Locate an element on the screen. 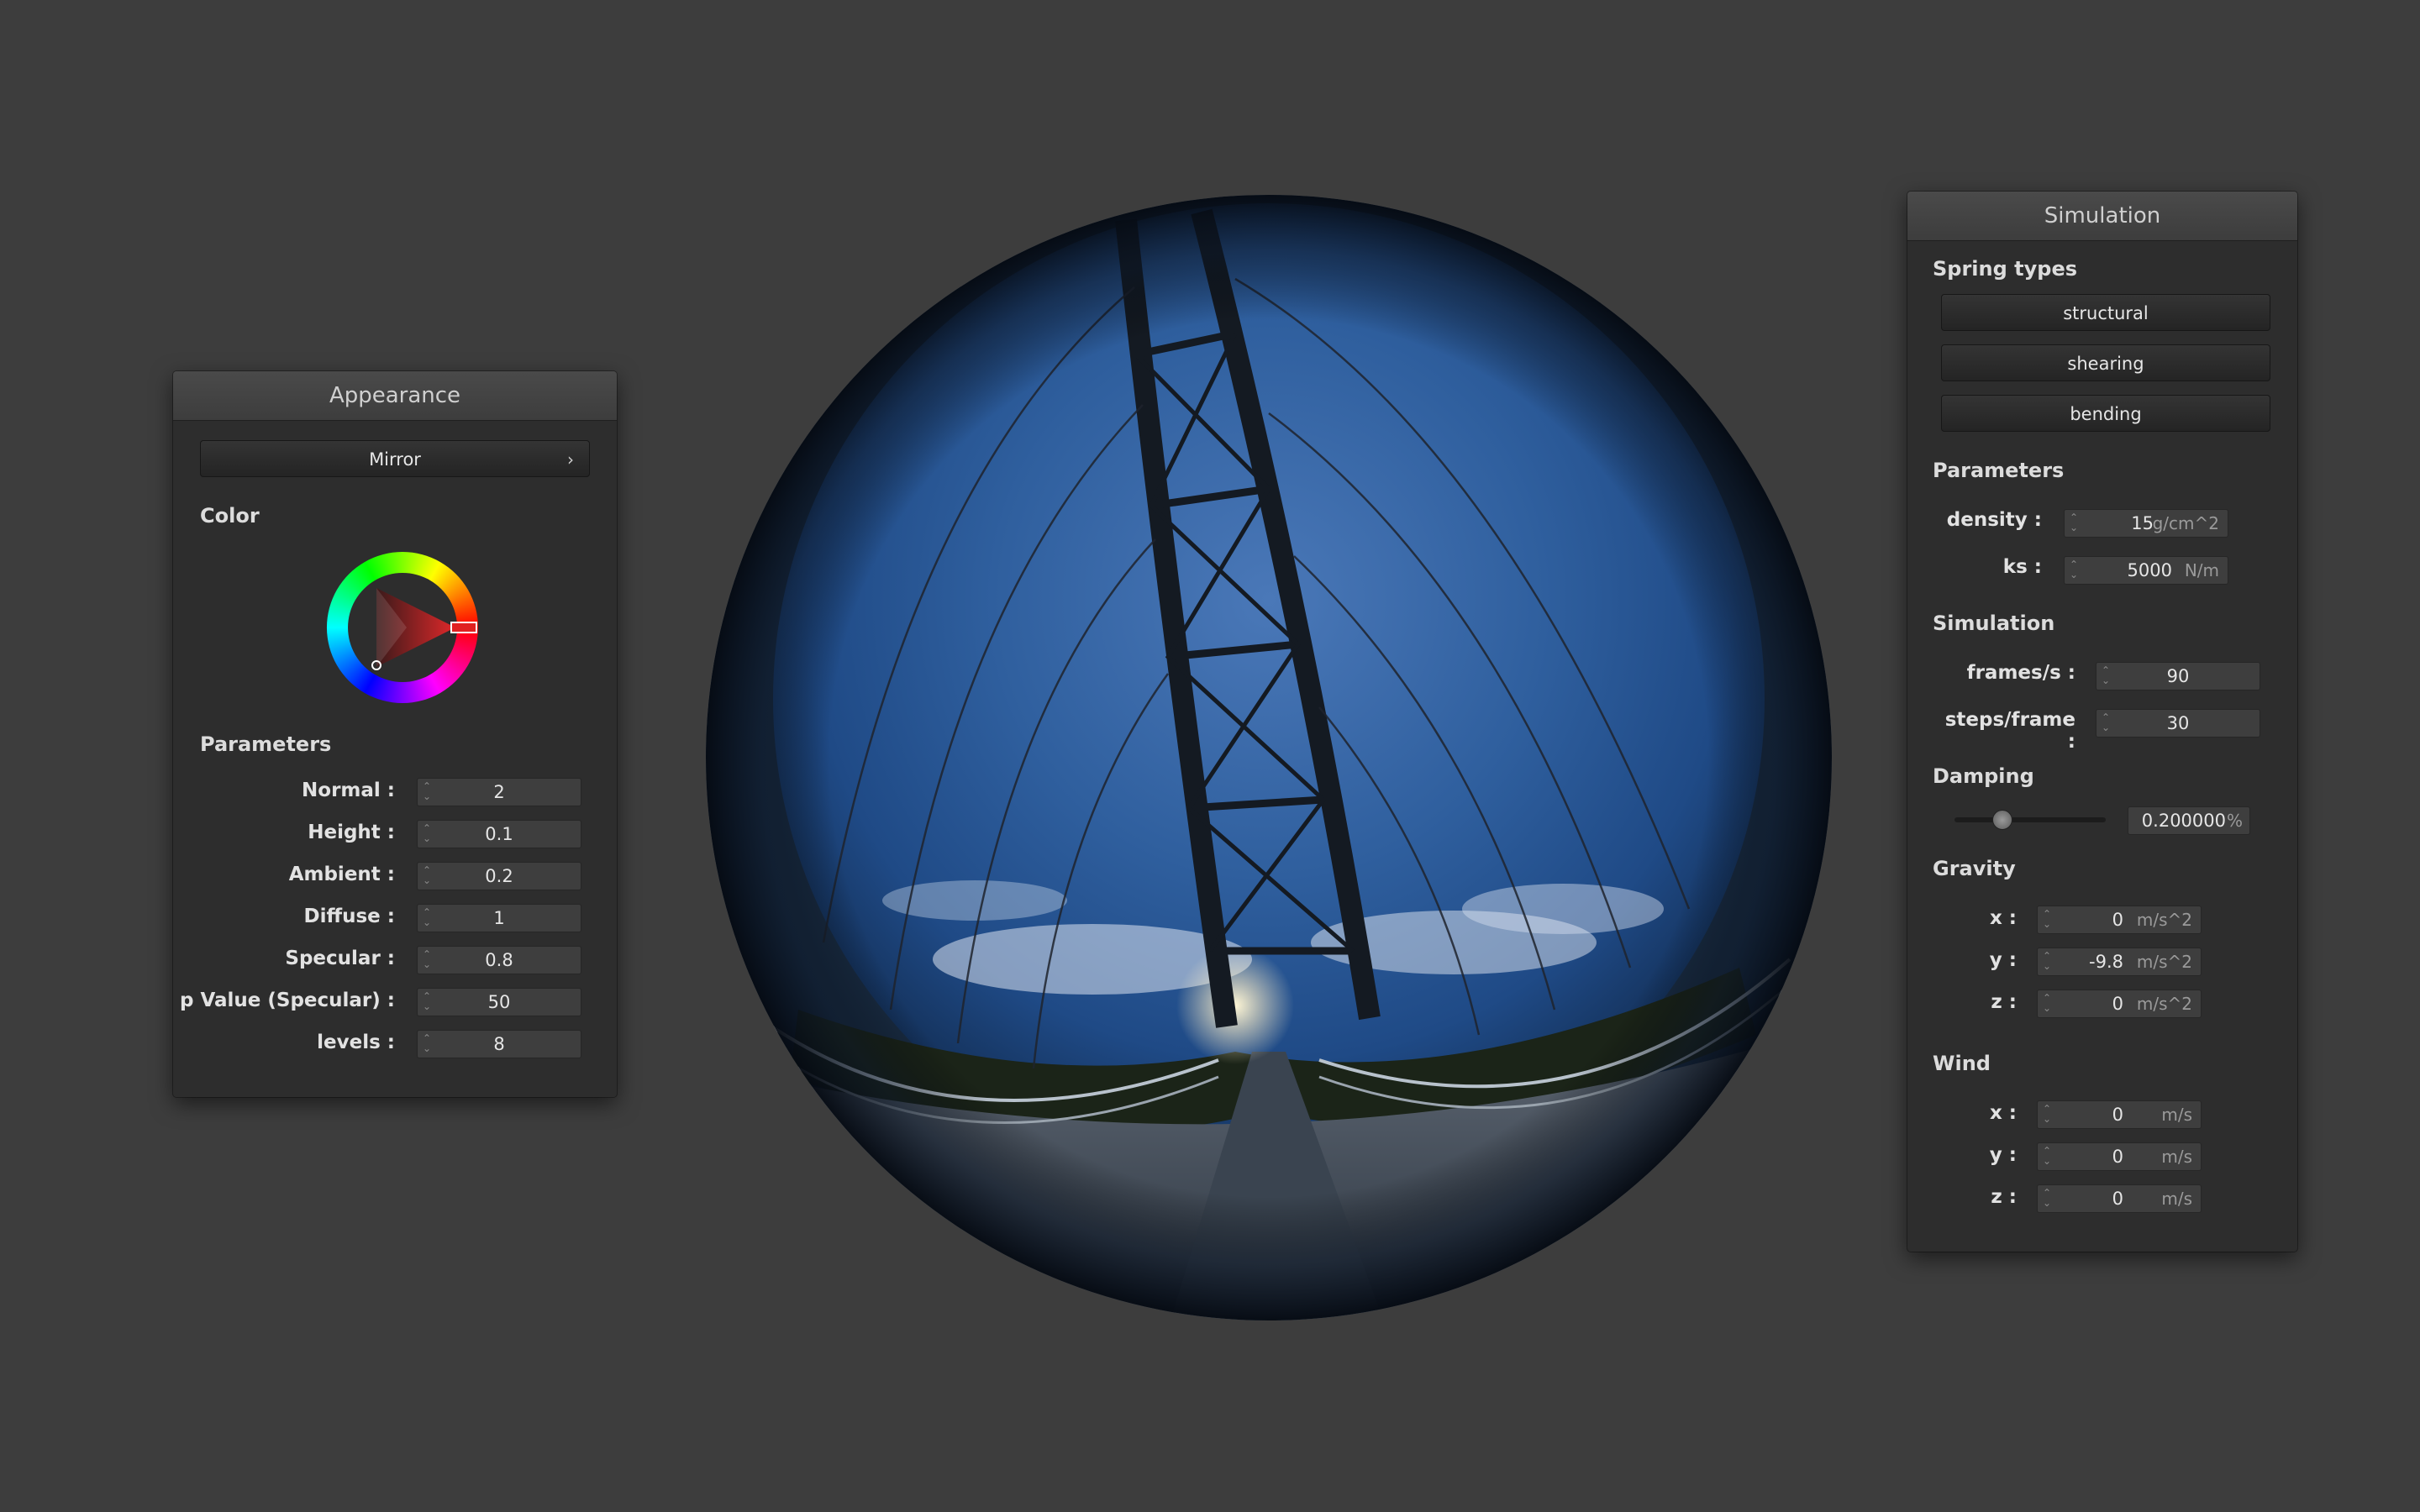 Image resolution: width=2420 pixels, height=1512 pixels. material-dropdown: Mirror › is located at coordinates (395, 458).